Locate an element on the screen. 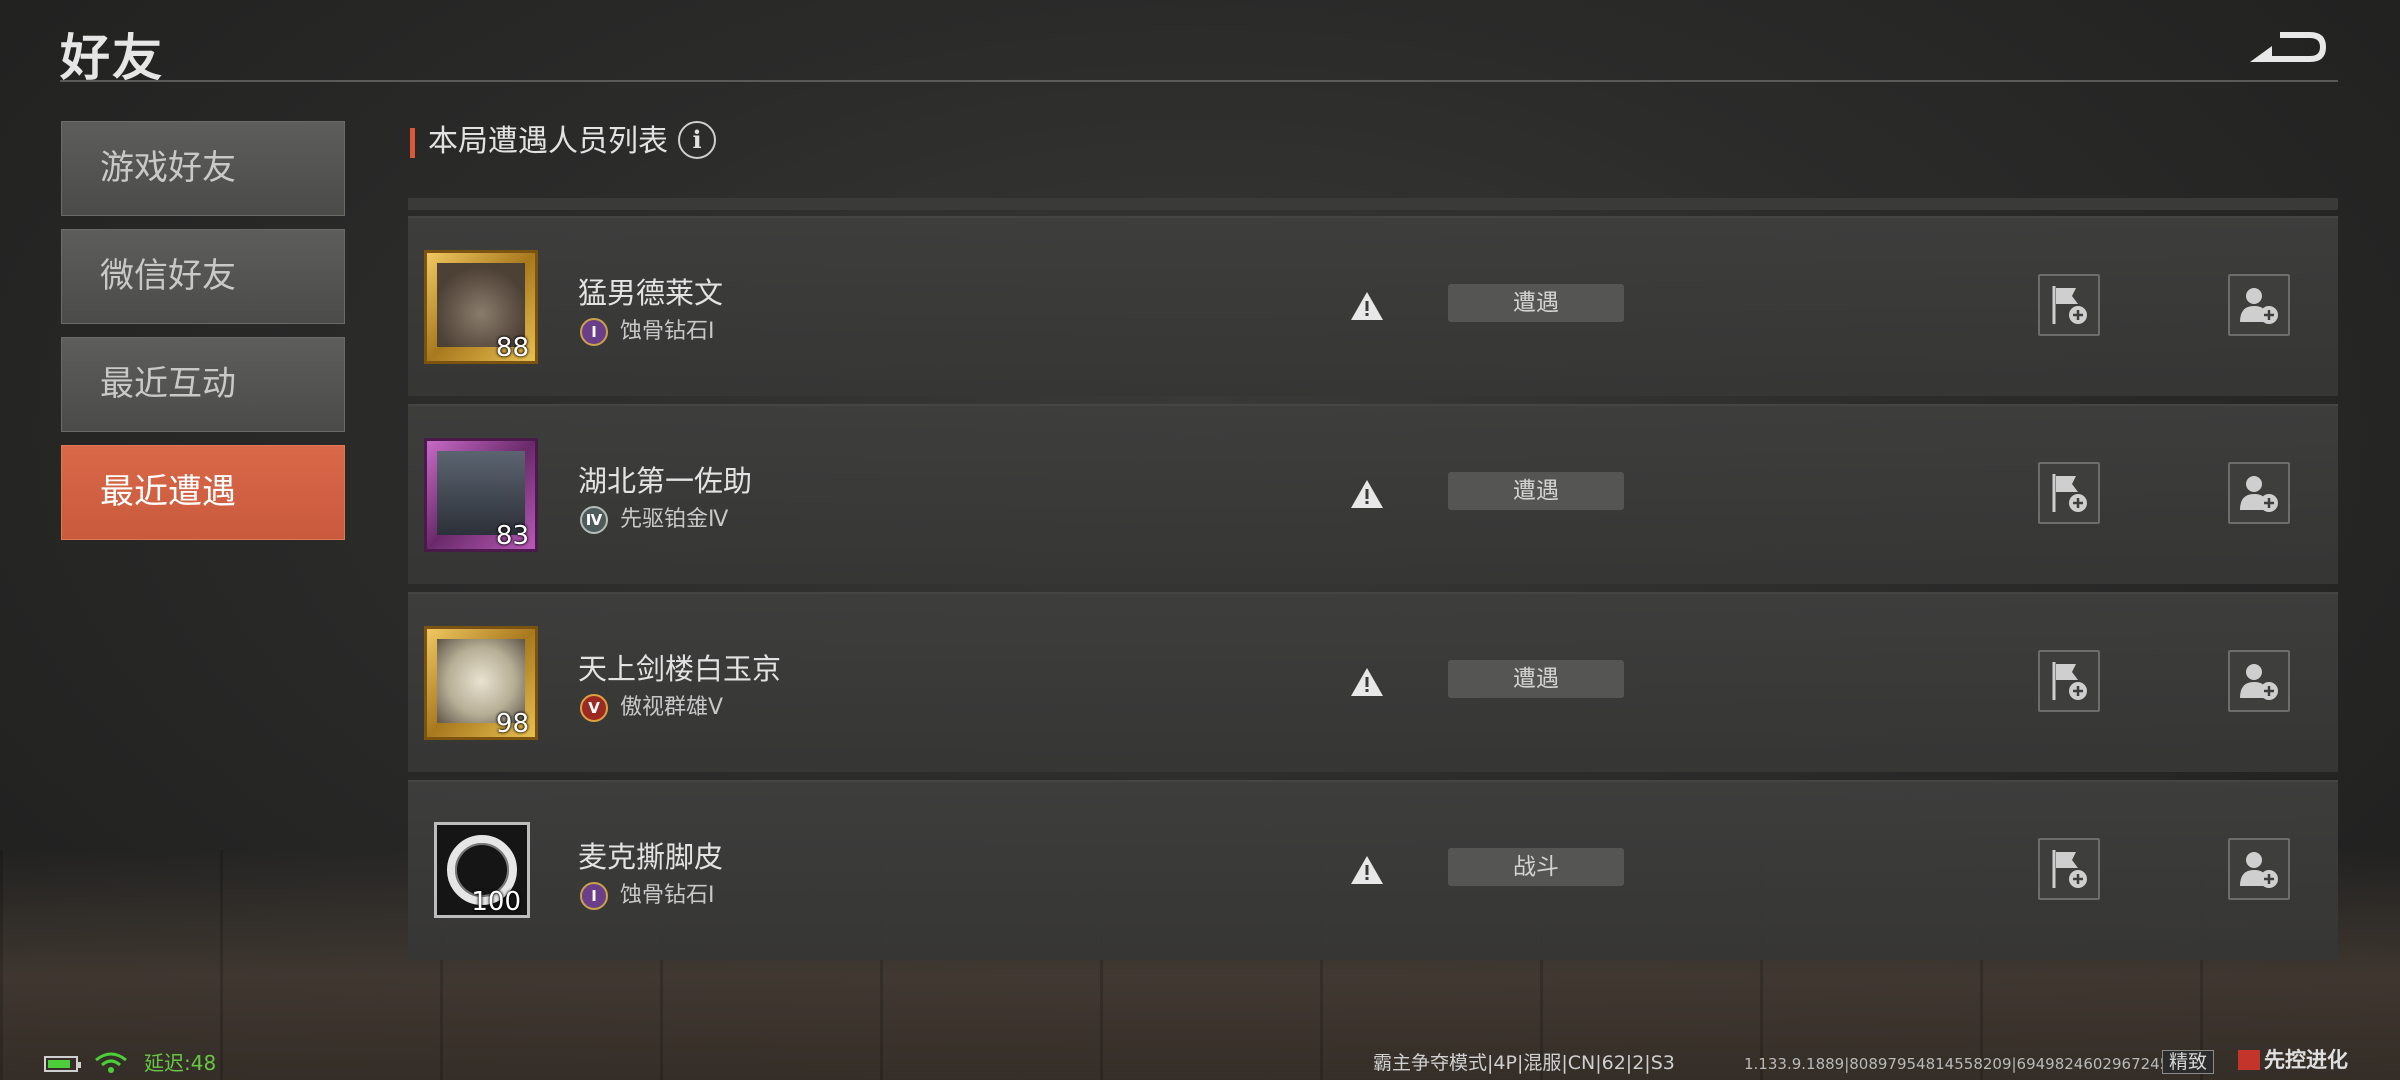 The height and width of the screenshot is (1080, 2400). list-item: 100 麦克撕脚皮 Ⅰ 蚀骨钻石Ⅰ 战斗 is located at coordinates (1373, 870).